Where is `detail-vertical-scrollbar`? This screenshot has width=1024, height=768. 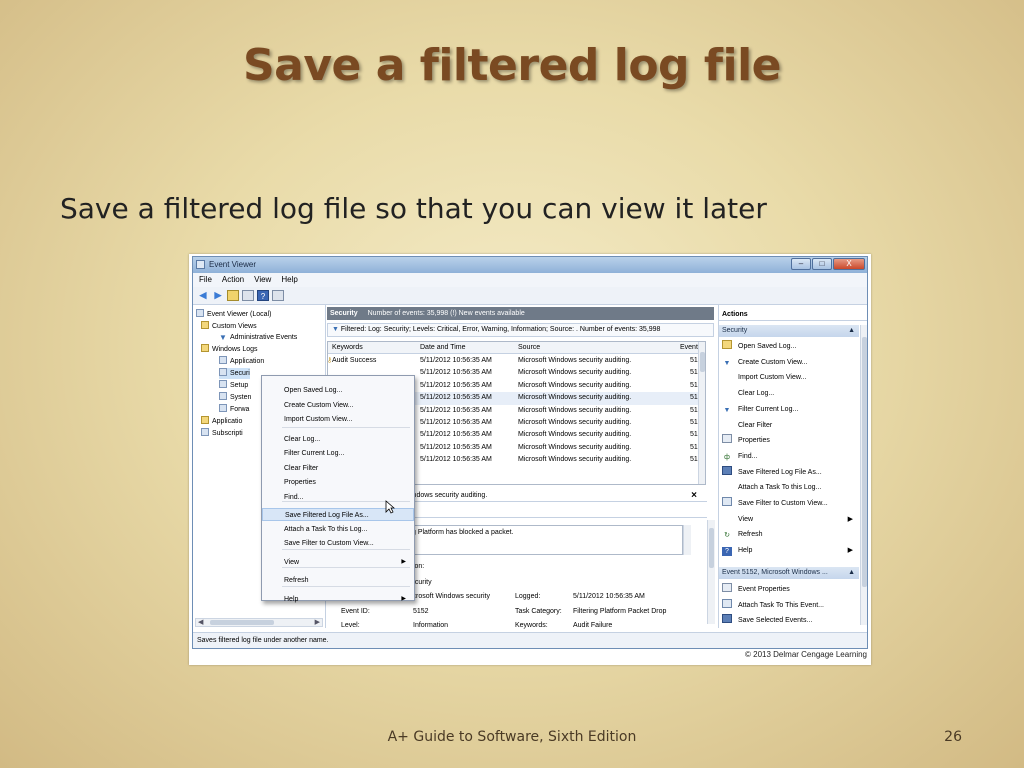 detail-vertical-scrollbar is located at coordinates (711, 572).